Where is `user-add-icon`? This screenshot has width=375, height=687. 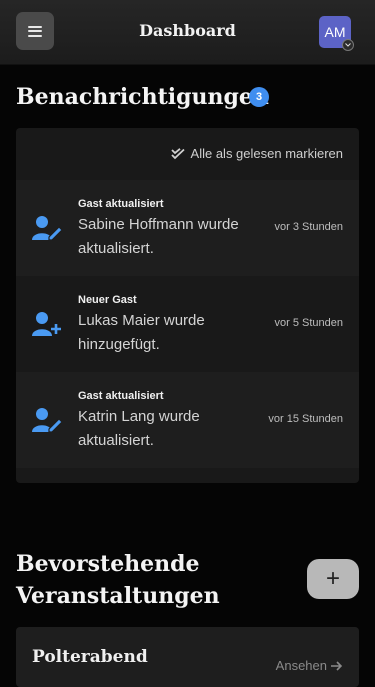
user-add-icon is located at coordinates (46, 324).